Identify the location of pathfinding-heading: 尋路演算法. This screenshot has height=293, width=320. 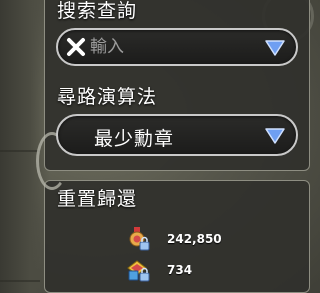
(107, 97).